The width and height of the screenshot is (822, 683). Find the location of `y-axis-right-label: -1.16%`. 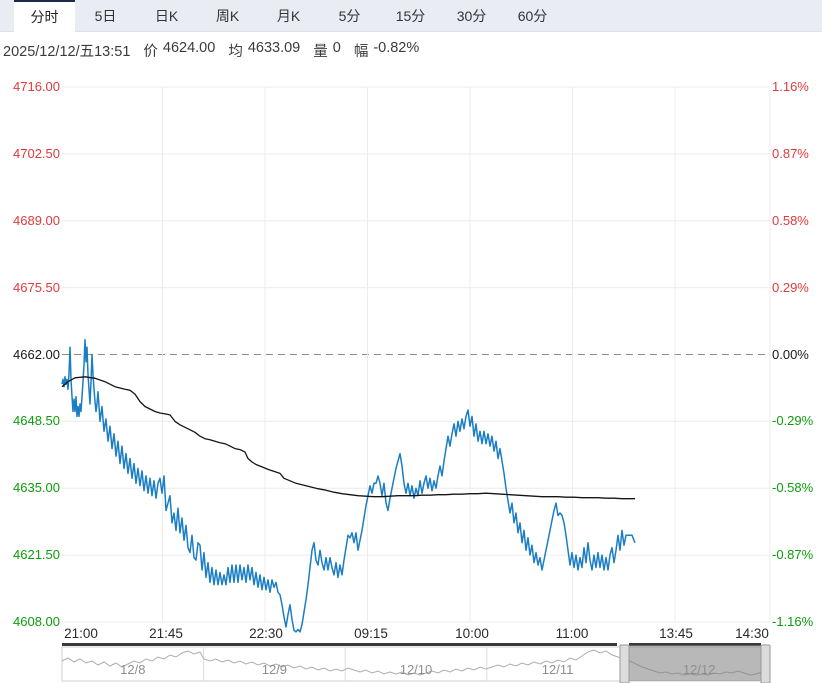

y-axis-right-label: -1.16% is located at coordinates (793, 621).